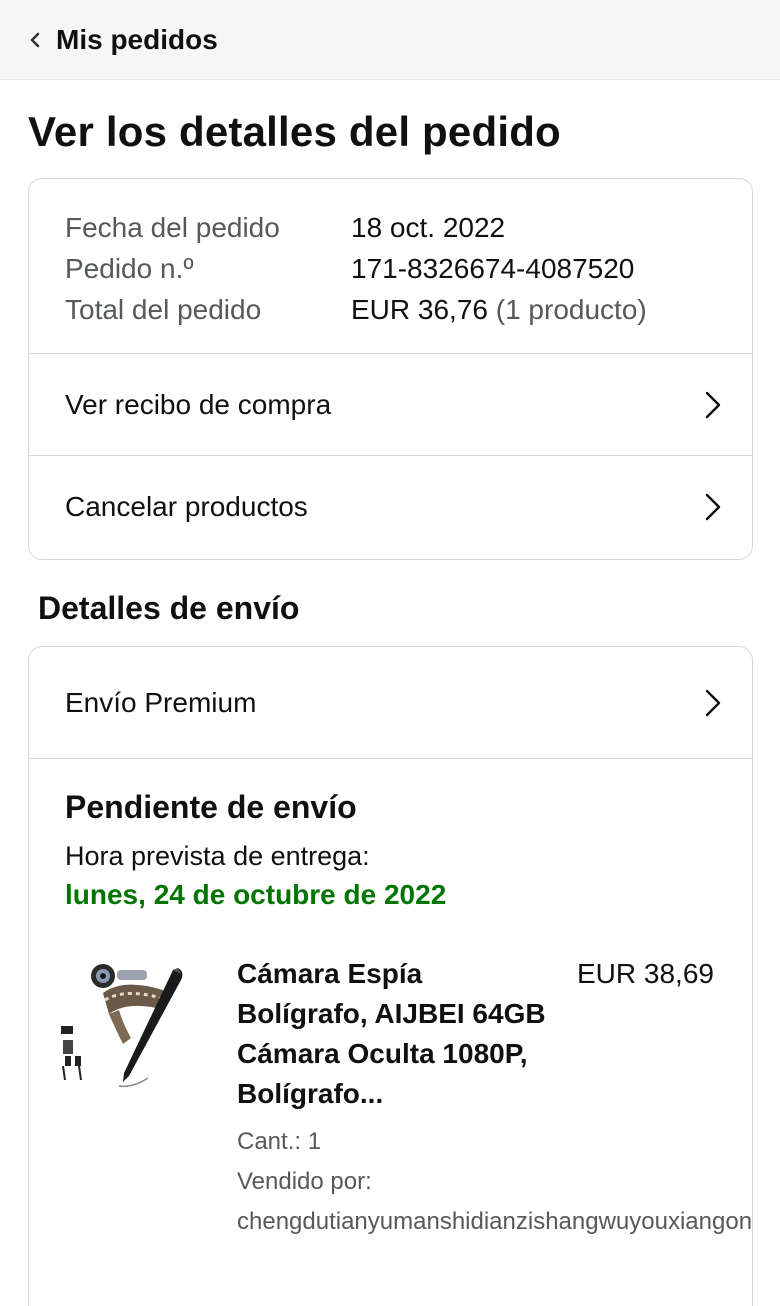  I want to click on back-label: Mis pedidos, so click(137, 39).